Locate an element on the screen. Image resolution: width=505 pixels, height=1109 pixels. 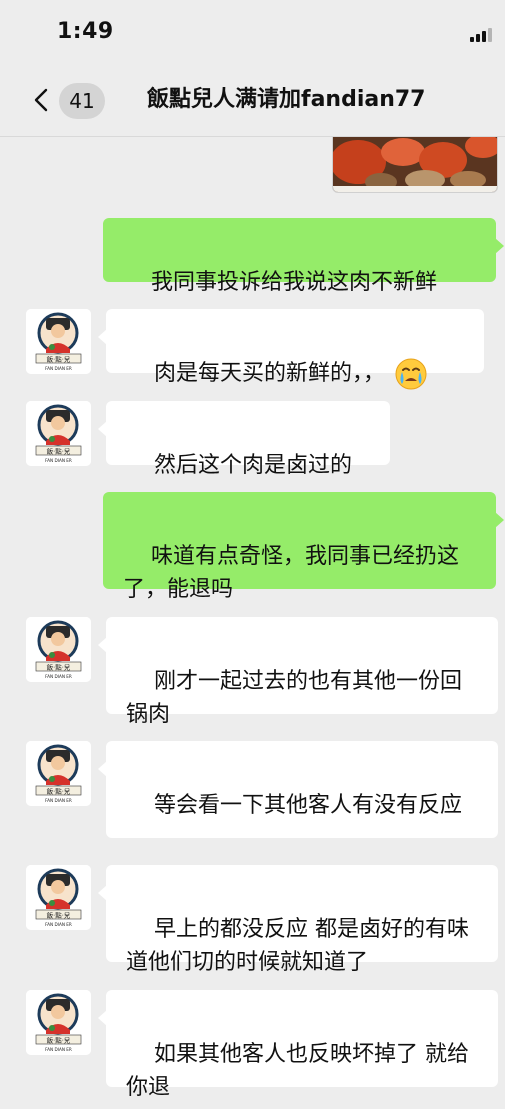
message-bubble-incoming: 刚才一起过去的也有其他一份回锅肉 is located at coordinates (298, 672).